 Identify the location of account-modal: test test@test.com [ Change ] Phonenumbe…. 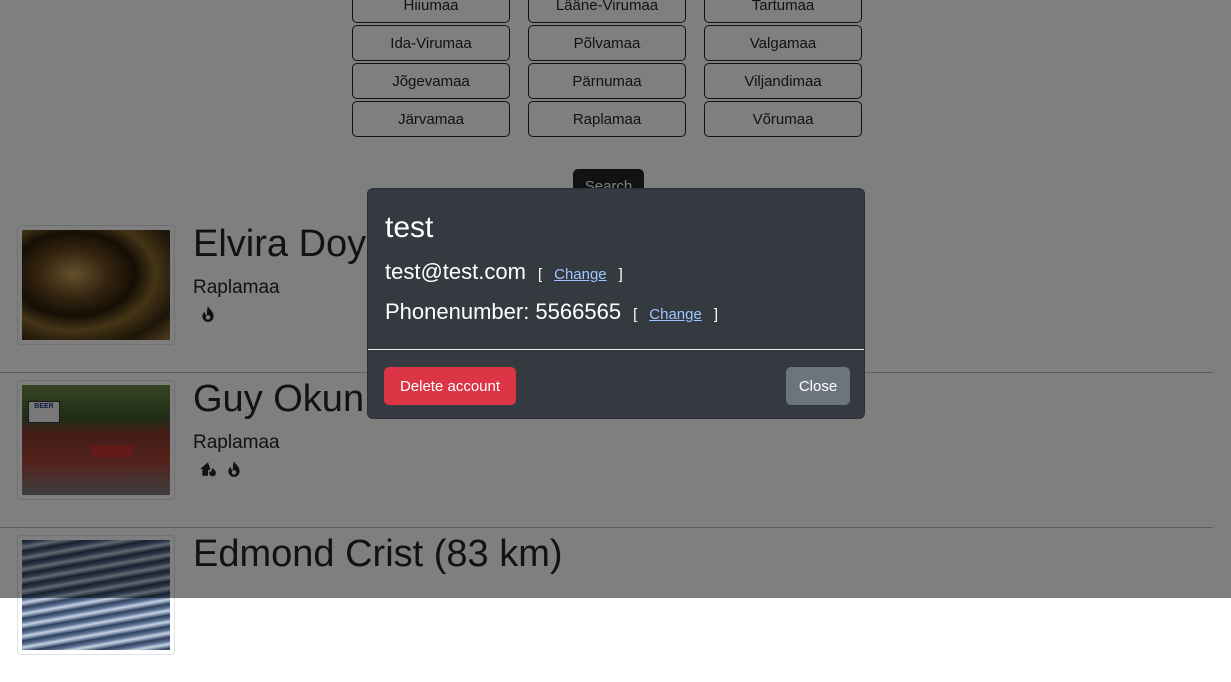
(616, 303).